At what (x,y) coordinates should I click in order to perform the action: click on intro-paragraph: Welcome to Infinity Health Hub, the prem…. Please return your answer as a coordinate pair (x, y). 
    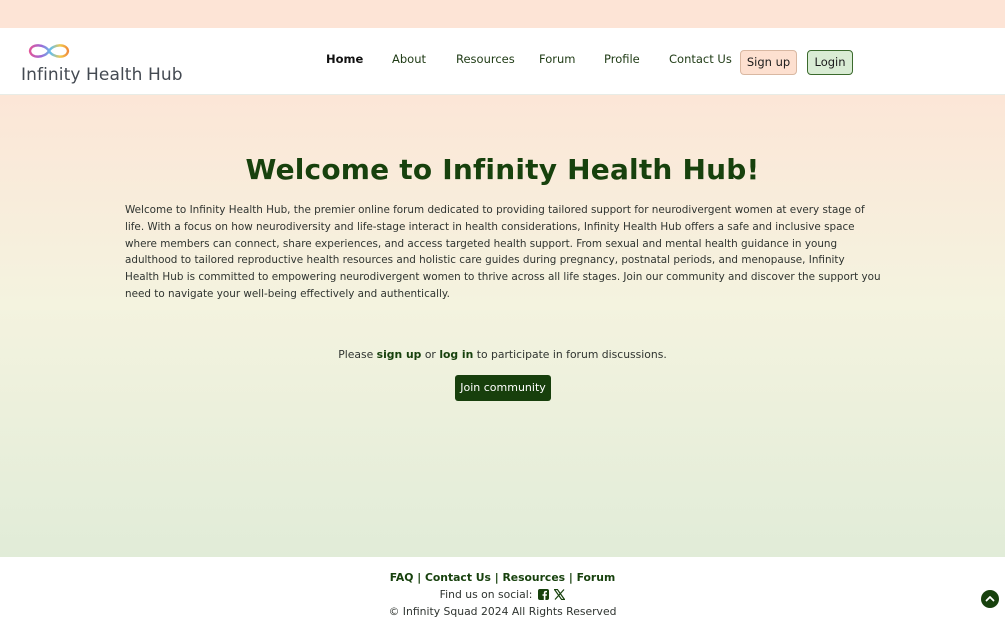
    Looking at the image, I should click on (503, 252).